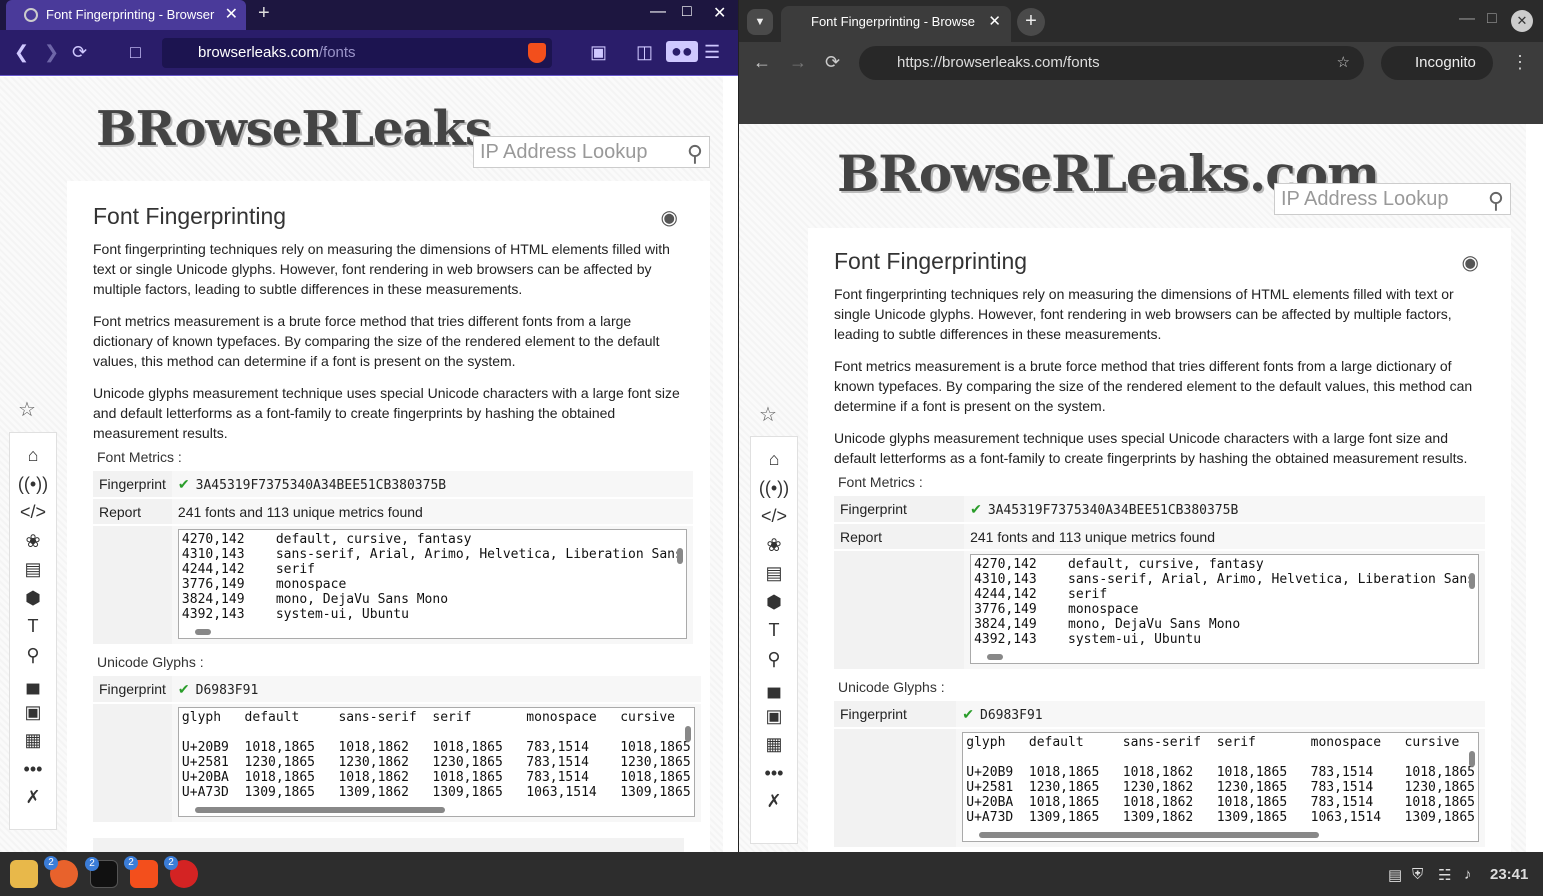 The image size is (1543, 896). I want to click on shield-icon: ⛨, so click(1417, 874).